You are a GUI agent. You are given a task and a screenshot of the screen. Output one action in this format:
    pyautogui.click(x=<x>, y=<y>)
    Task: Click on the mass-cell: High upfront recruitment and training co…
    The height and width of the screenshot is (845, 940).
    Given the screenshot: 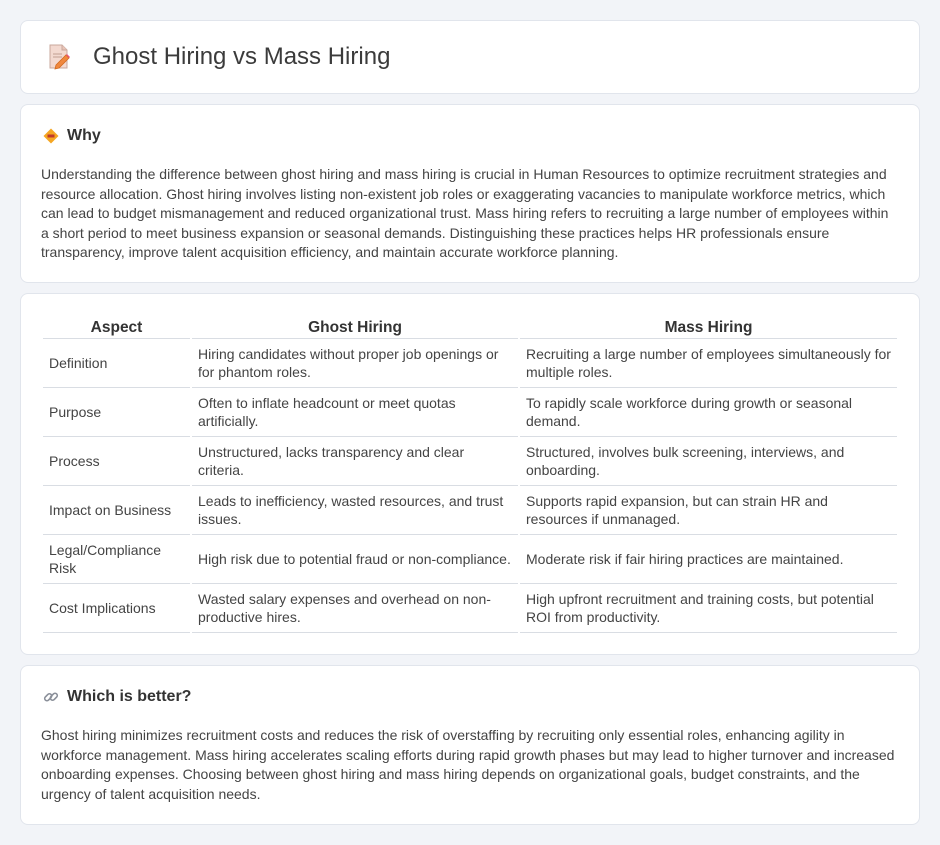 What is the action you would take?
    pyautogui.click(x=708, y=608)
    